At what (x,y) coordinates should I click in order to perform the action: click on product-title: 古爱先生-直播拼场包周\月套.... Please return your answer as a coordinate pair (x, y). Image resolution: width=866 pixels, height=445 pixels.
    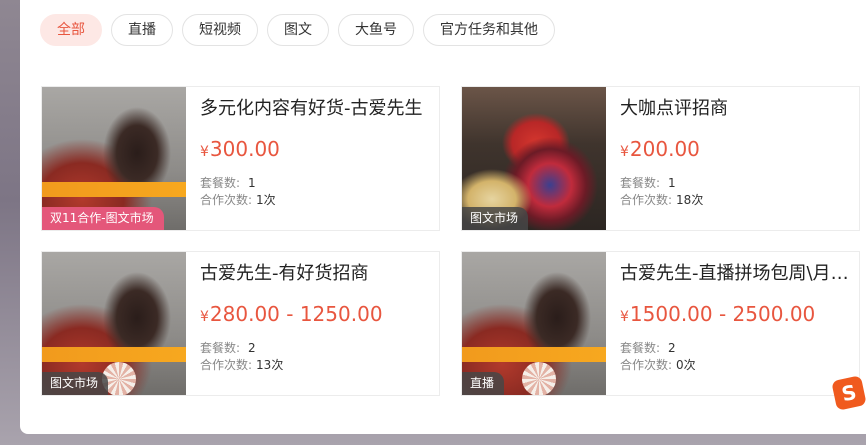
    Looking at the image, I should click on (735, 274).